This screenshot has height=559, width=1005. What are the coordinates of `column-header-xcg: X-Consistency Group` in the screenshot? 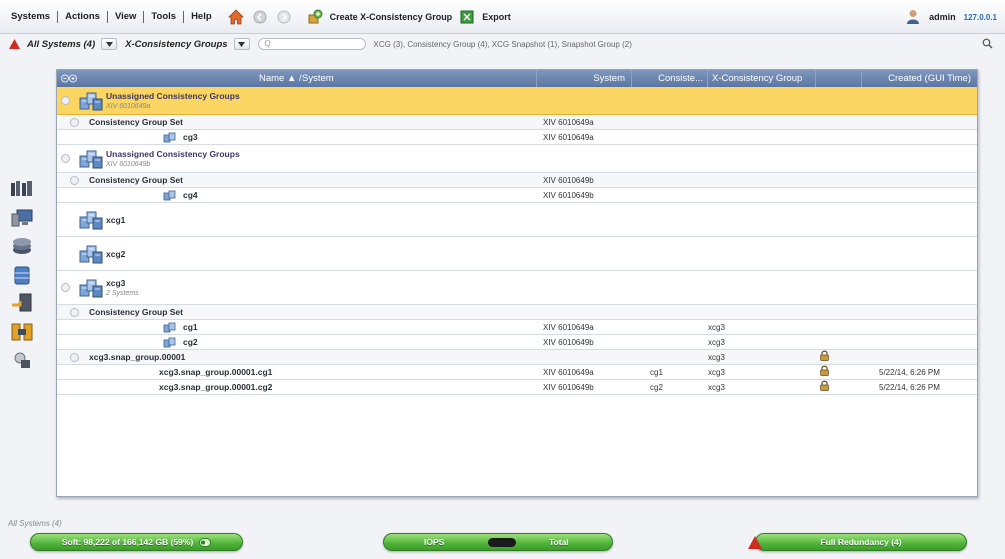 It's located at (762, 78).